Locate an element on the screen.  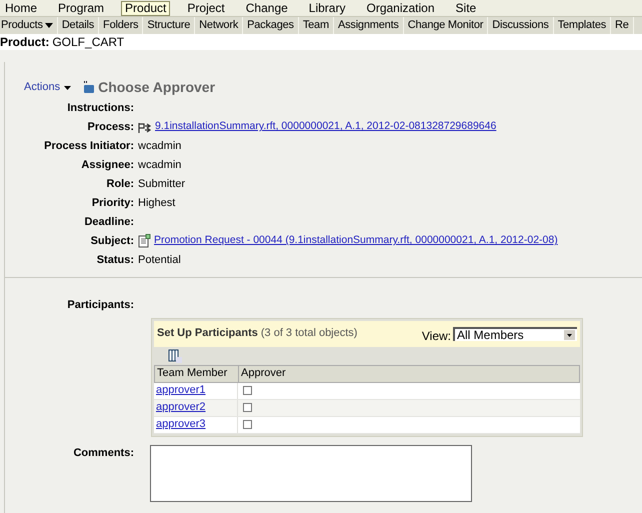
participants-label: Participants: is located at coordinates (100, 305).